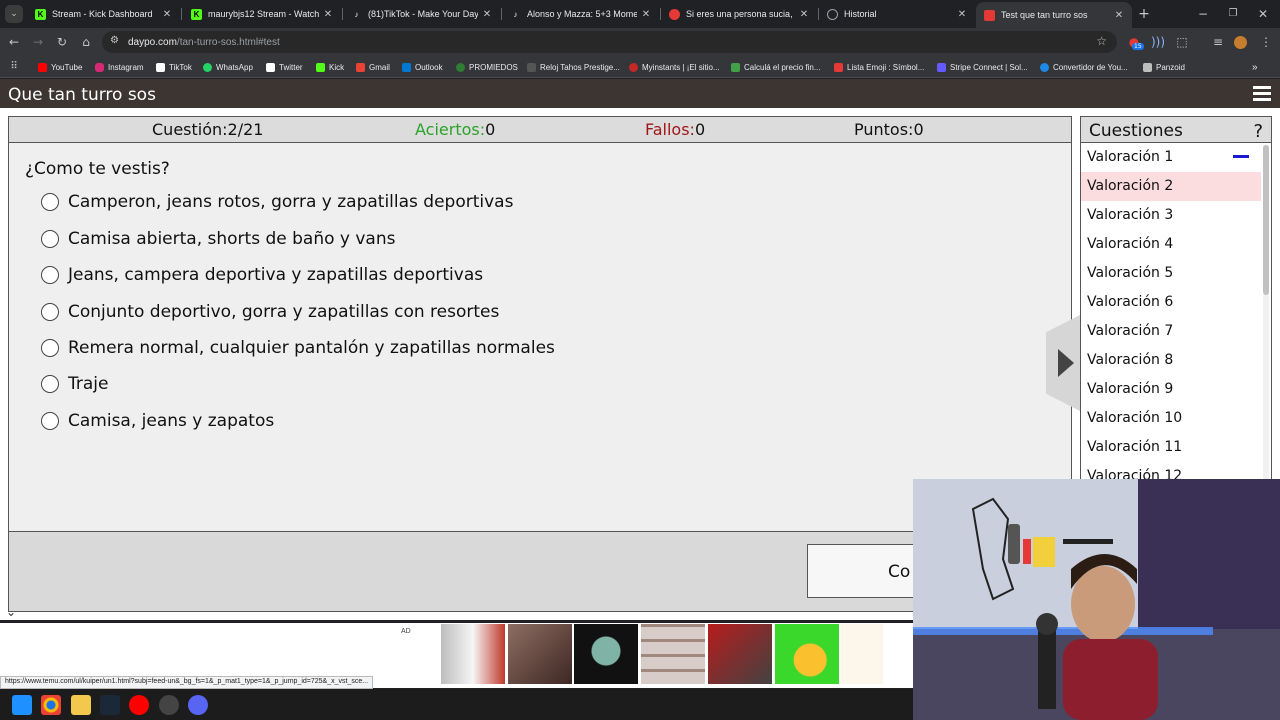 Image resolution: width=1280 pixels, height=720 pixels. Describe the element at coordinates (1171, 389) in the screenshot. I see `sidebar-item: Valoración 9` at that location.